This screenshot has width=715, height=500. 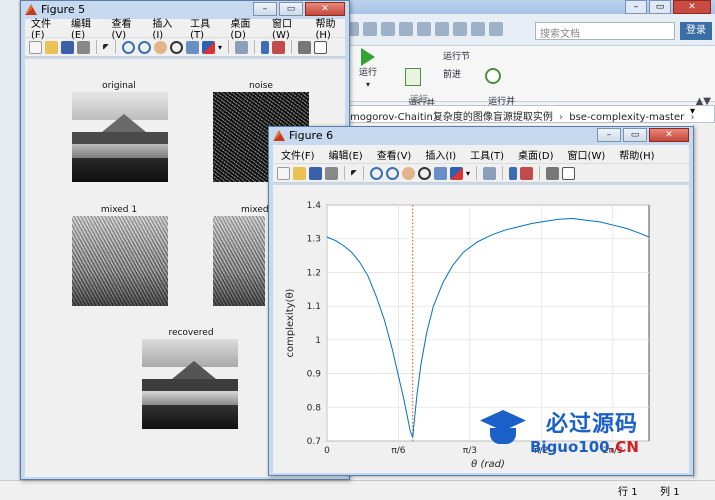 I want to click on path-segment: mogorov-Chaitin复杂度的图像盲源提取实例, so click(x=451, y=117).